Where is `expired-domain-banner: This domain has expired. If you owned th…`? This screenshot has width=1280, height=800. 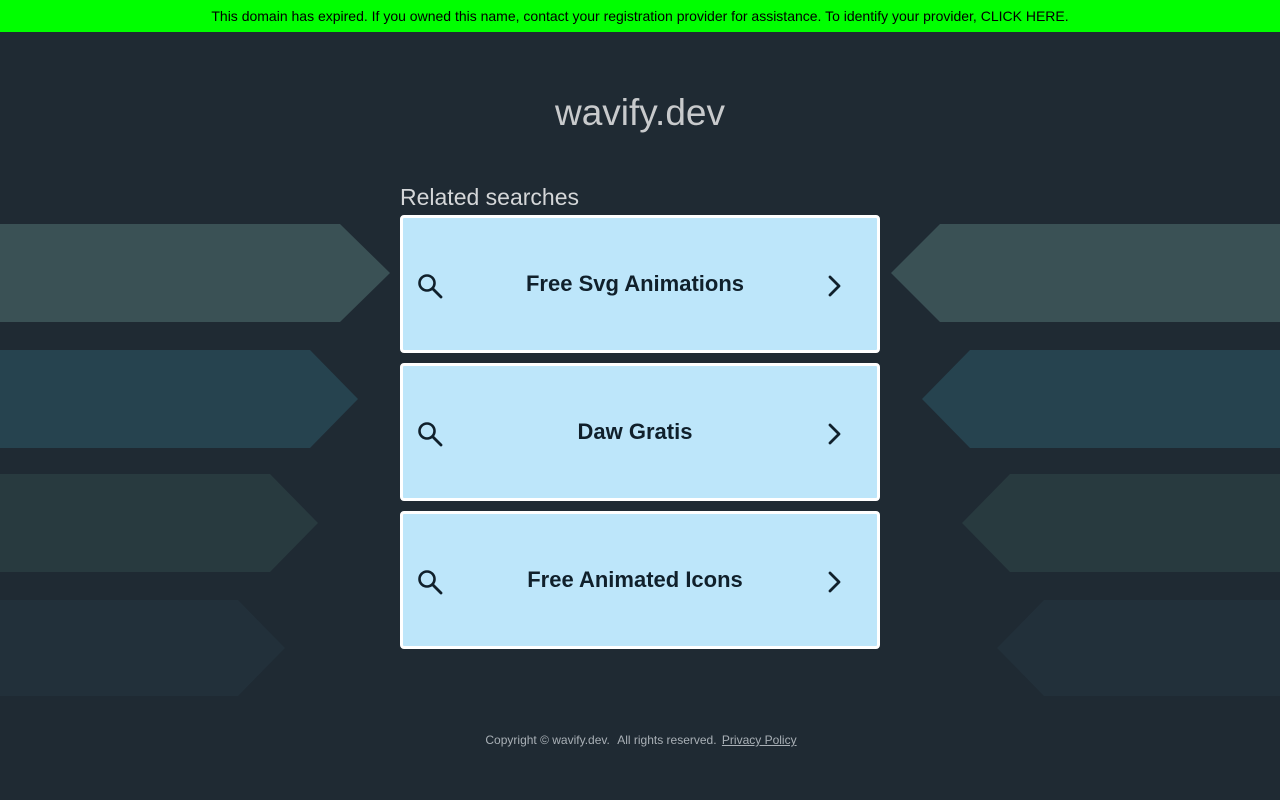 expired-domain-banner: This domain has expired. If you owned th… is located at coordinates (640, 16).